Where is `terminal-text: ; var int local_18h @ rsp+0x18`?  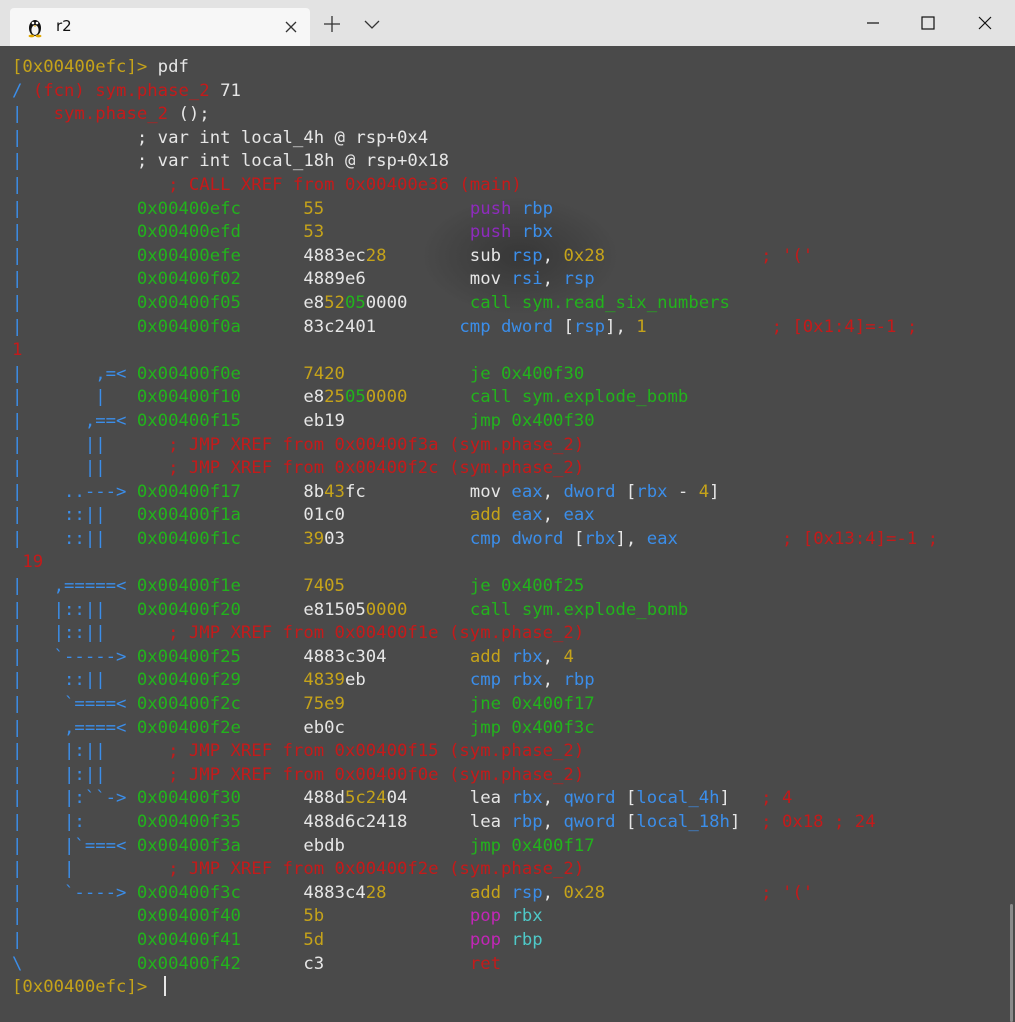
terminal-text: ; var int local_18h @ rsp+0x18 is located at coordinates (292, 161).